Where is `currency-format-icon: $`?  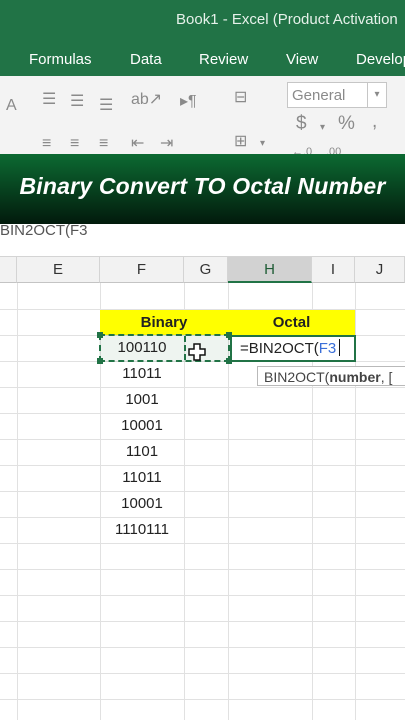 currency-format-icon: $ is located at coordinates (301, 123).